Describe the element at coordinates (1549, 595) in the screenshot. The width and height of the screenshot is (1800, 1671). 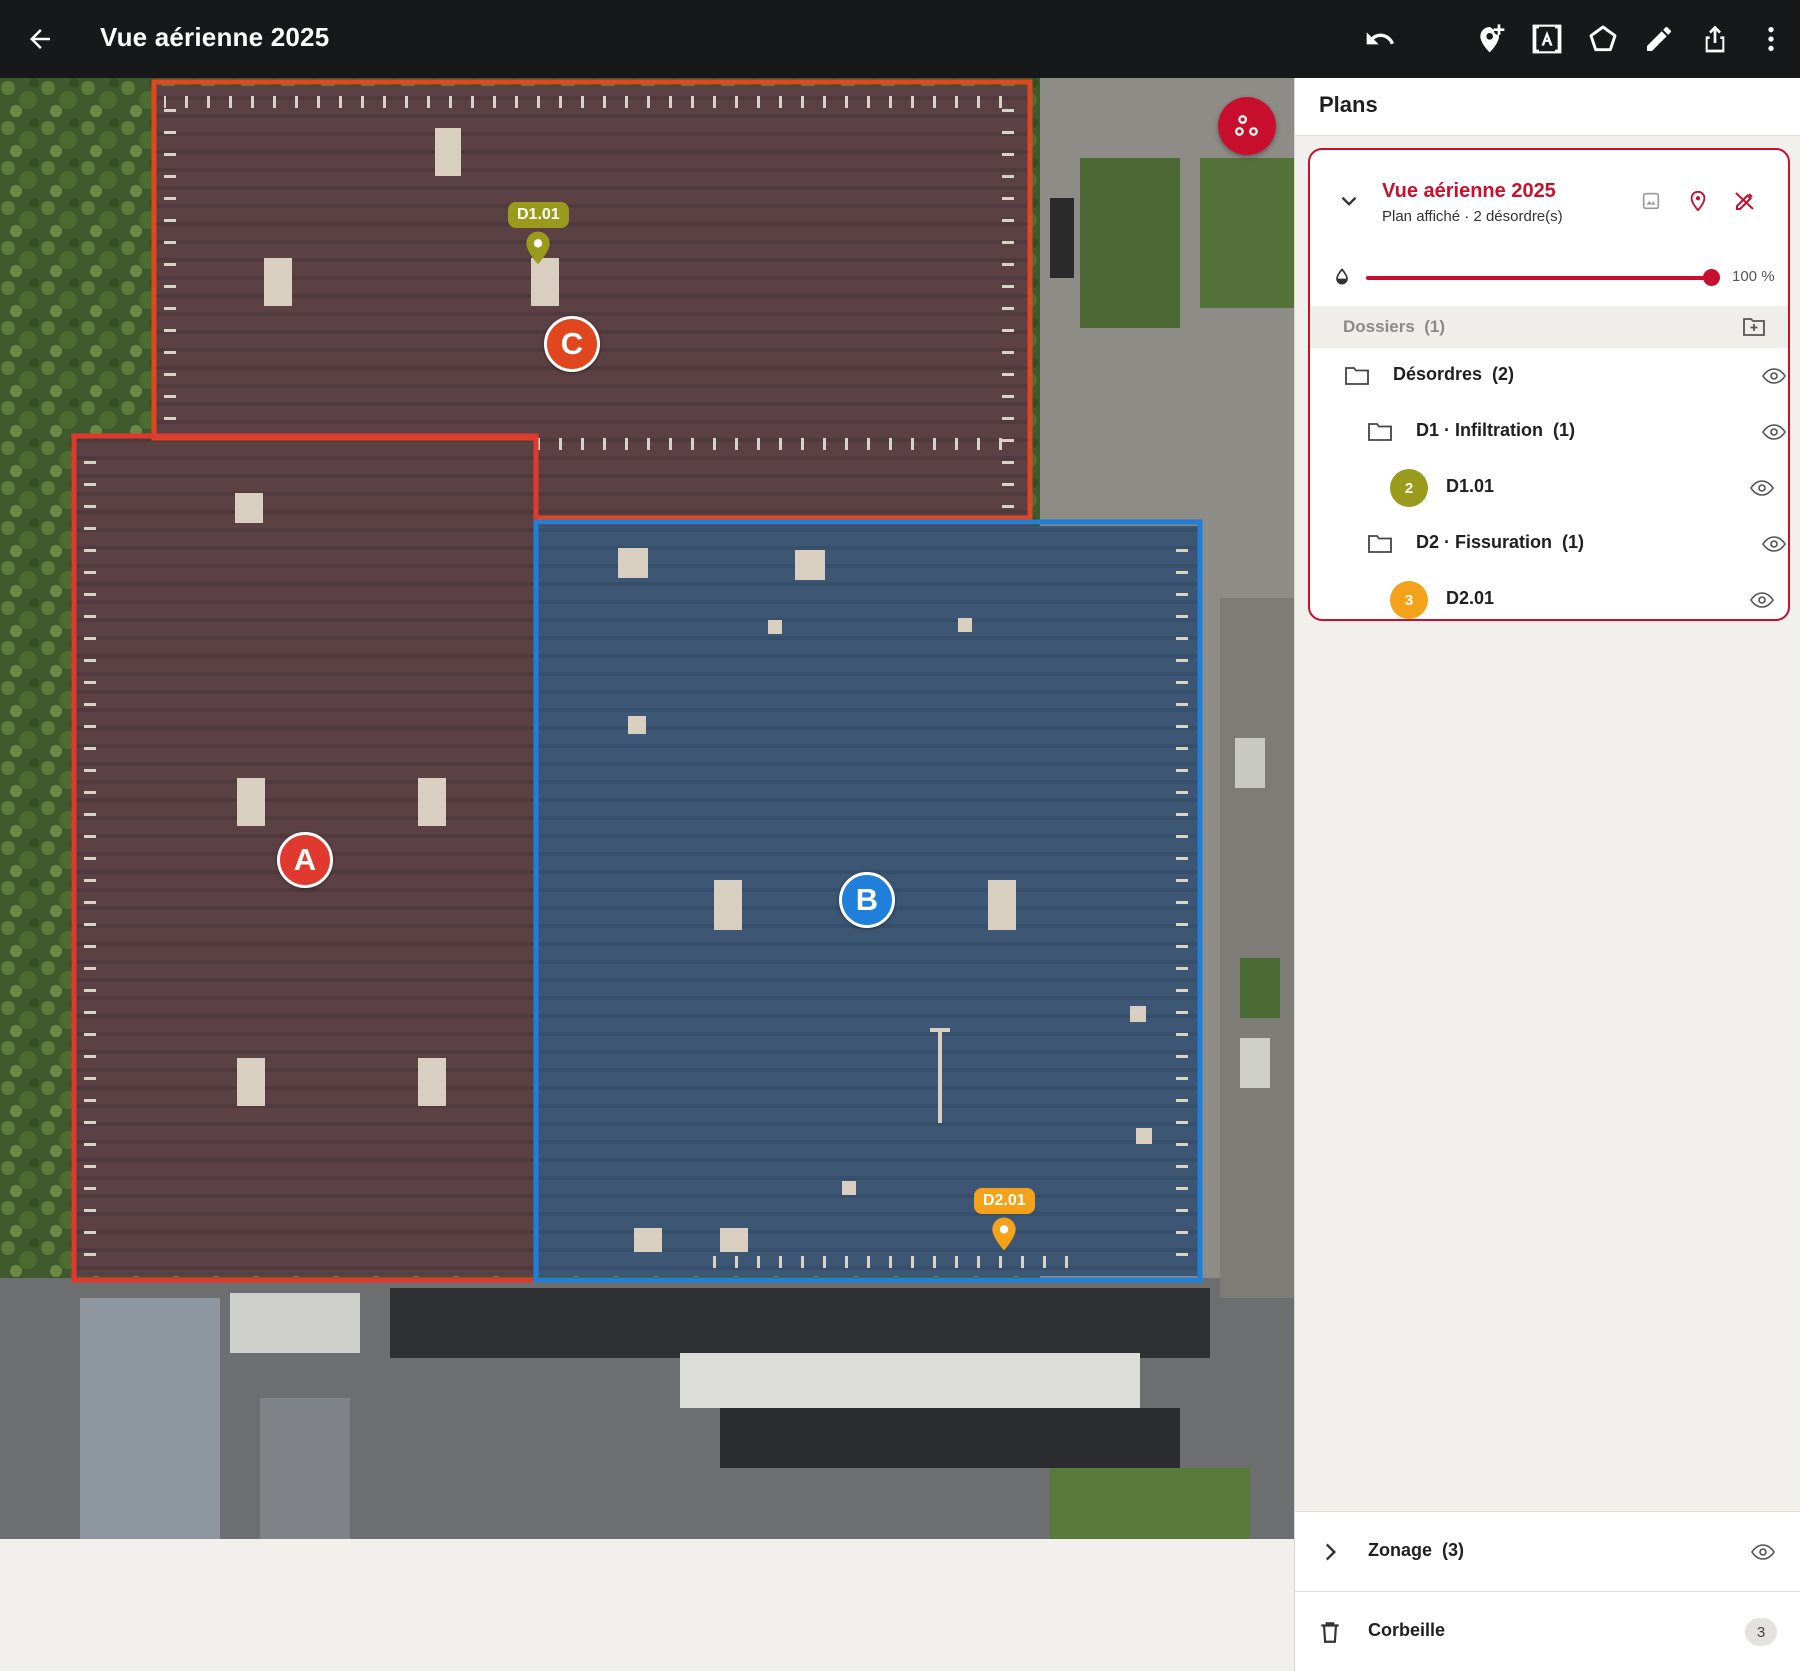
I see `item-row-d2-01: 3 D2.01` at that location.